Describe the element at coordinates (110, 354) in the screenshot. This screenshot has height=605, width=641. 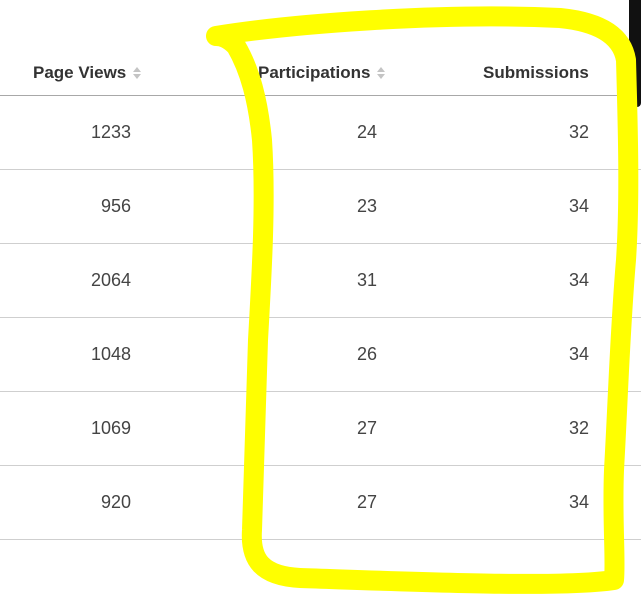
I see `cell-page-views: 1048` at that location.